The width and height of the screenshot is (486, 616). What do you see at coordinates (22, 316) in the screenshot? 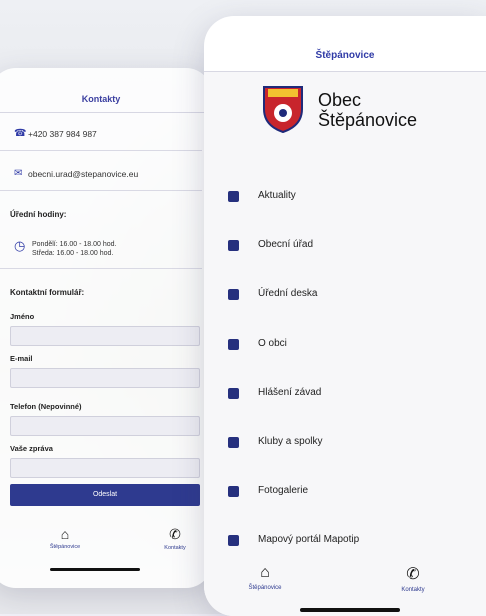
I see `field-label-name: Jméno` at bounding box center [22, 316].